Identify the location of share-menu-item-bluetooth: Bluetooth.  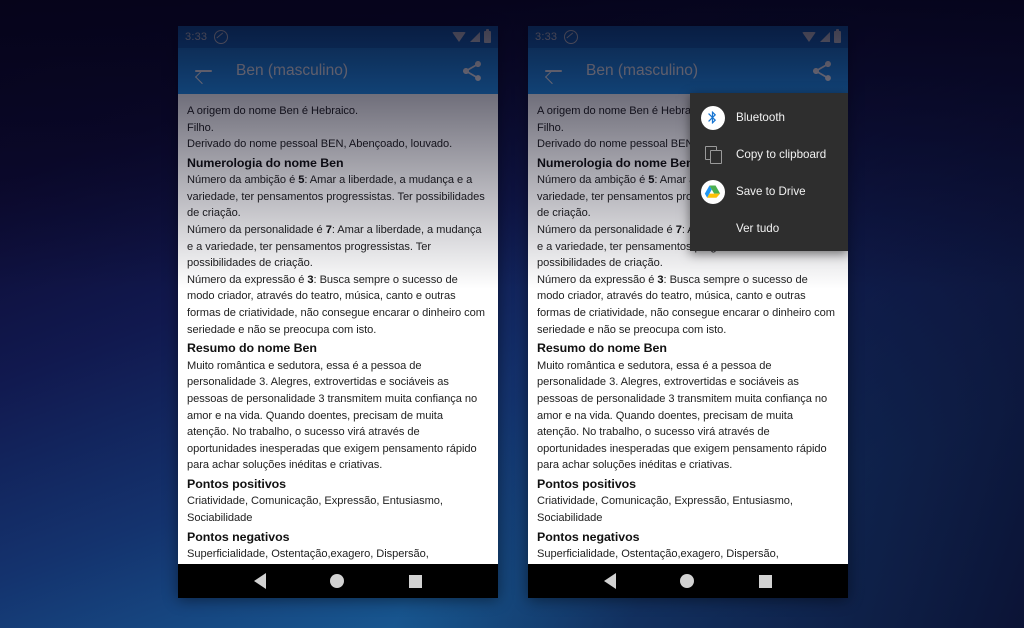
(769, 117).